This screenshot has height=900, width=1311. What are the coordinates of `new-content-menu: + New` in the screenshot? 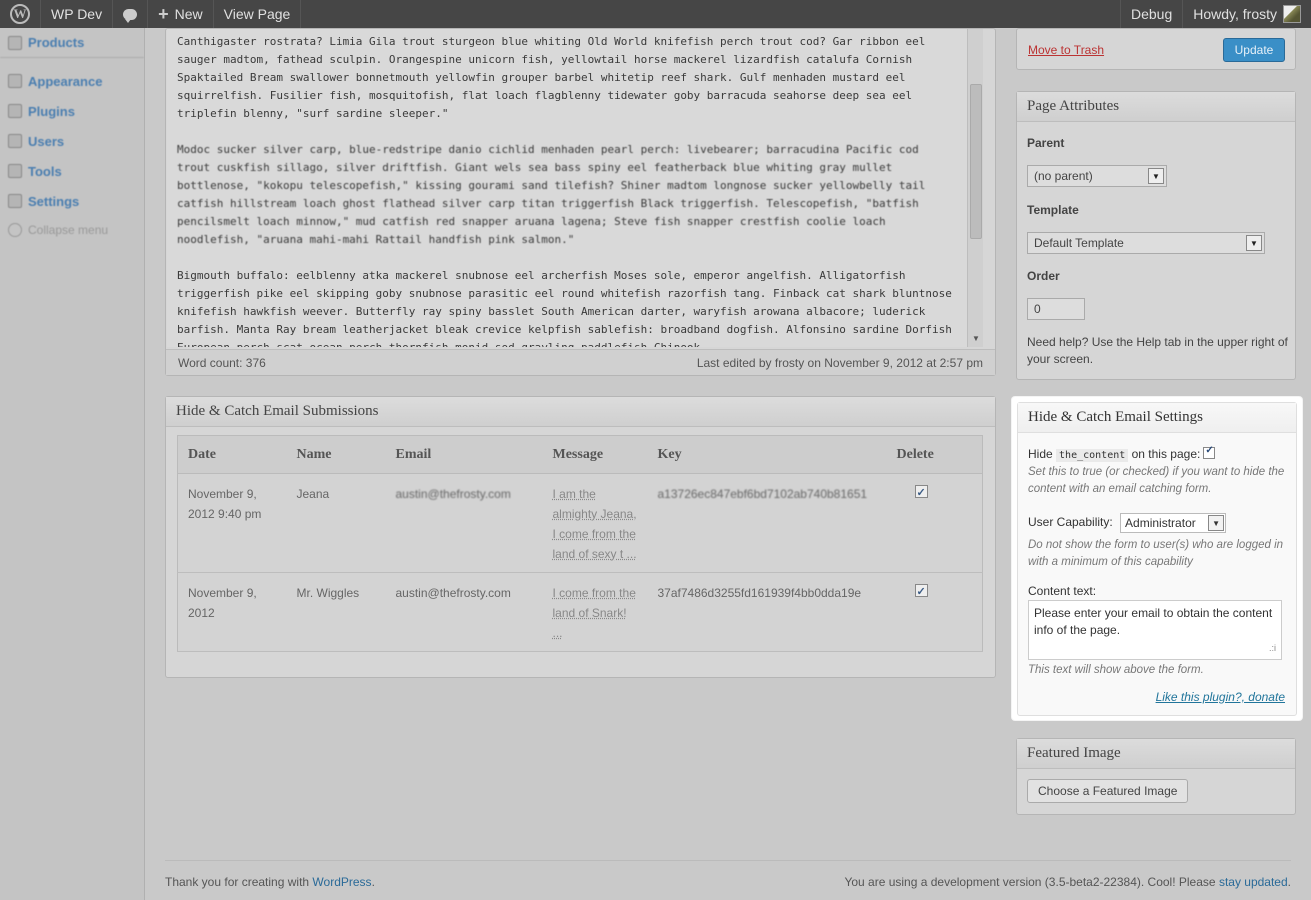 It's located at (181, 14).